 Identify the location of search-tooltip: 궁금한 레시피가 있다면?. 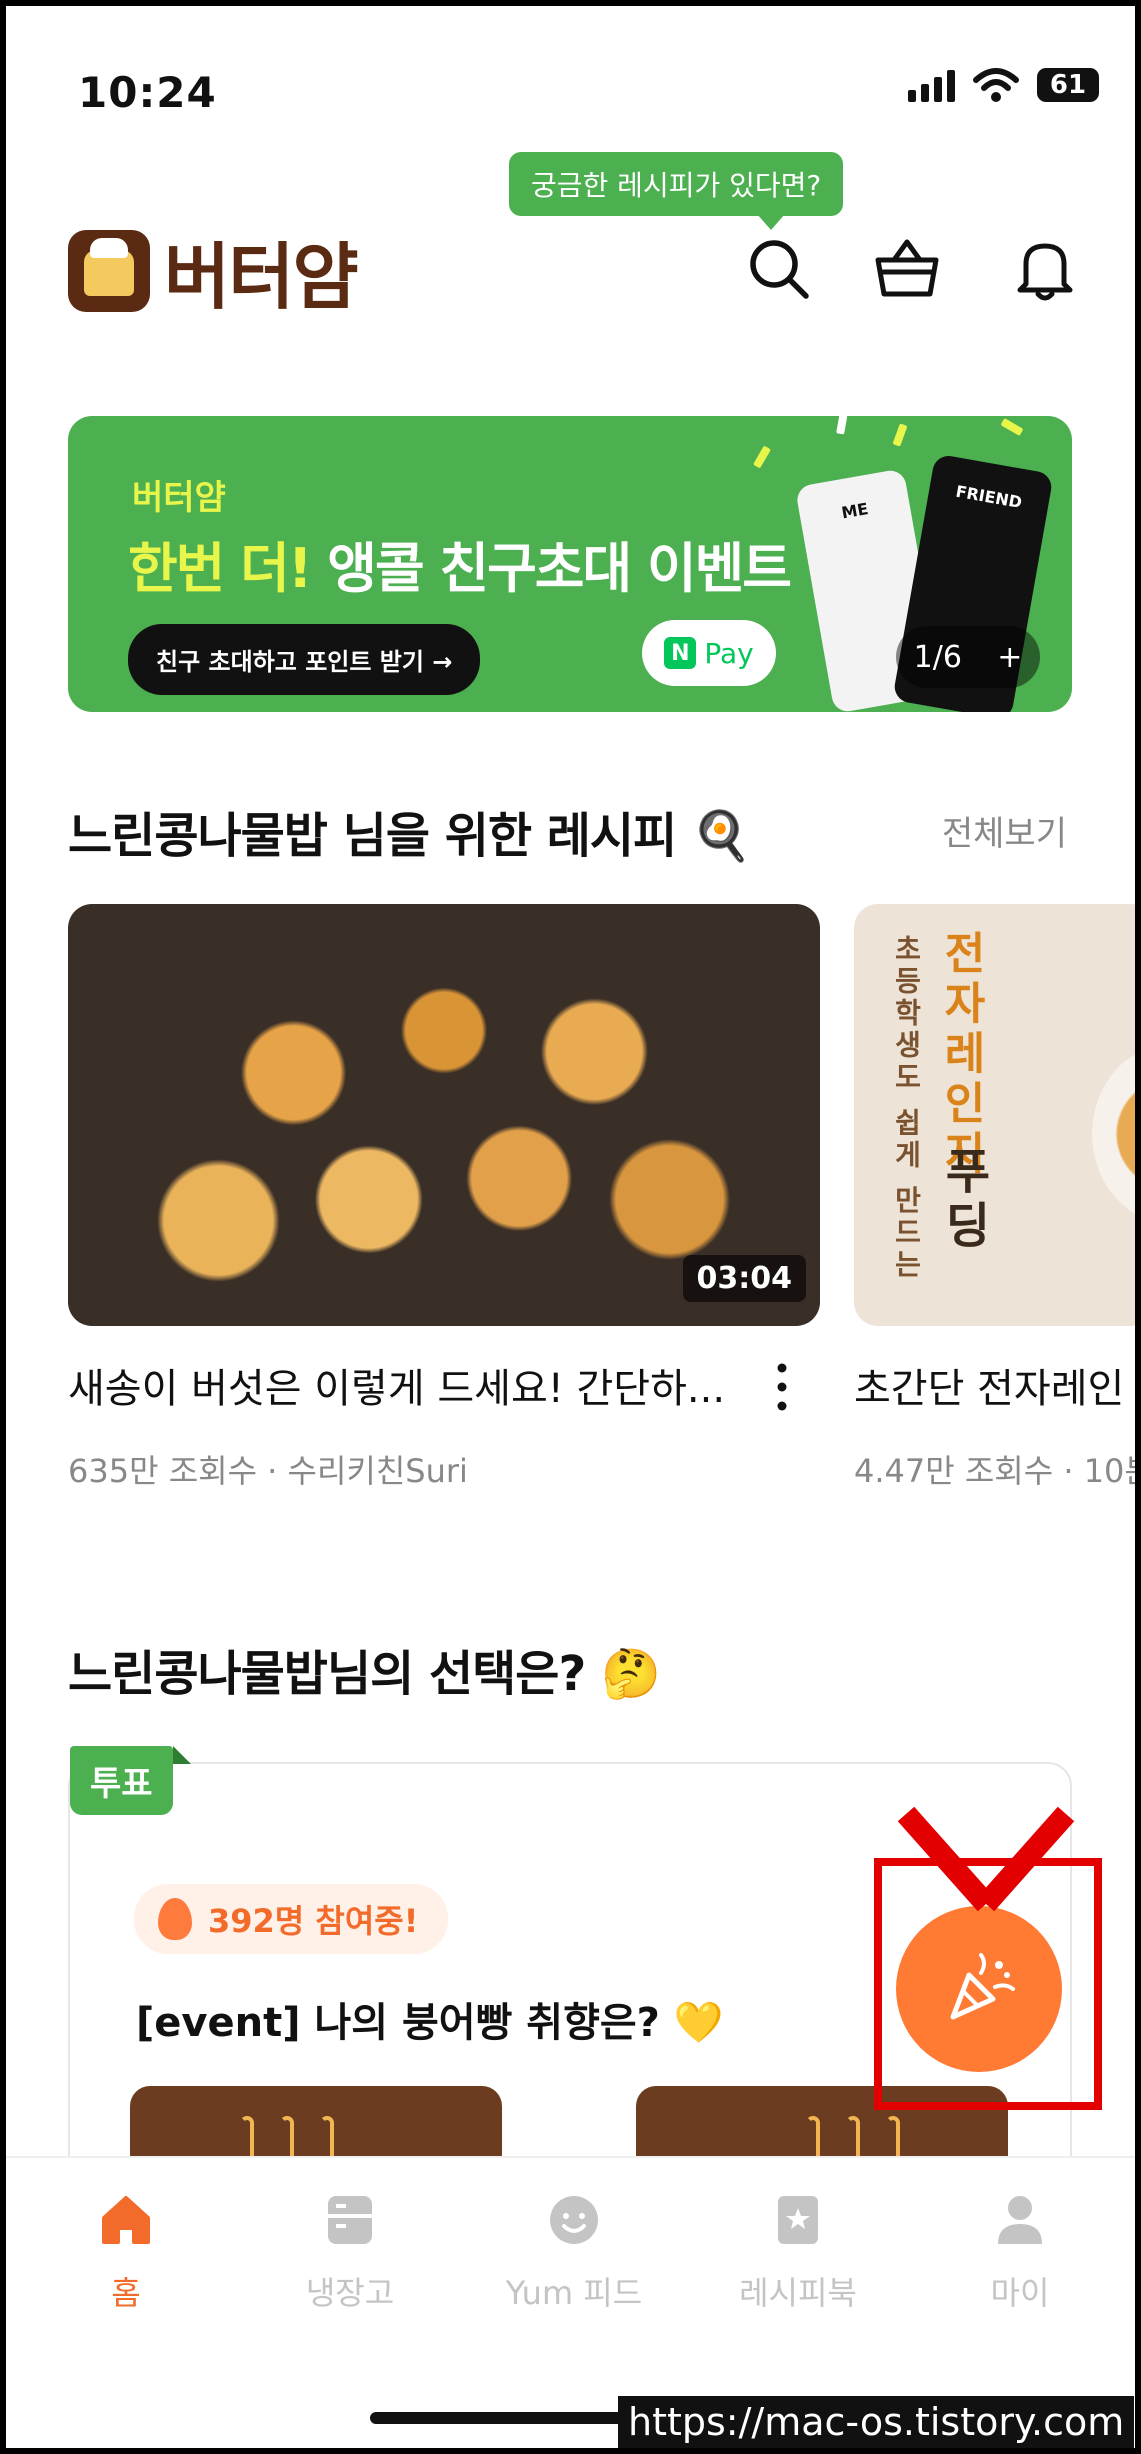
(676, 191).